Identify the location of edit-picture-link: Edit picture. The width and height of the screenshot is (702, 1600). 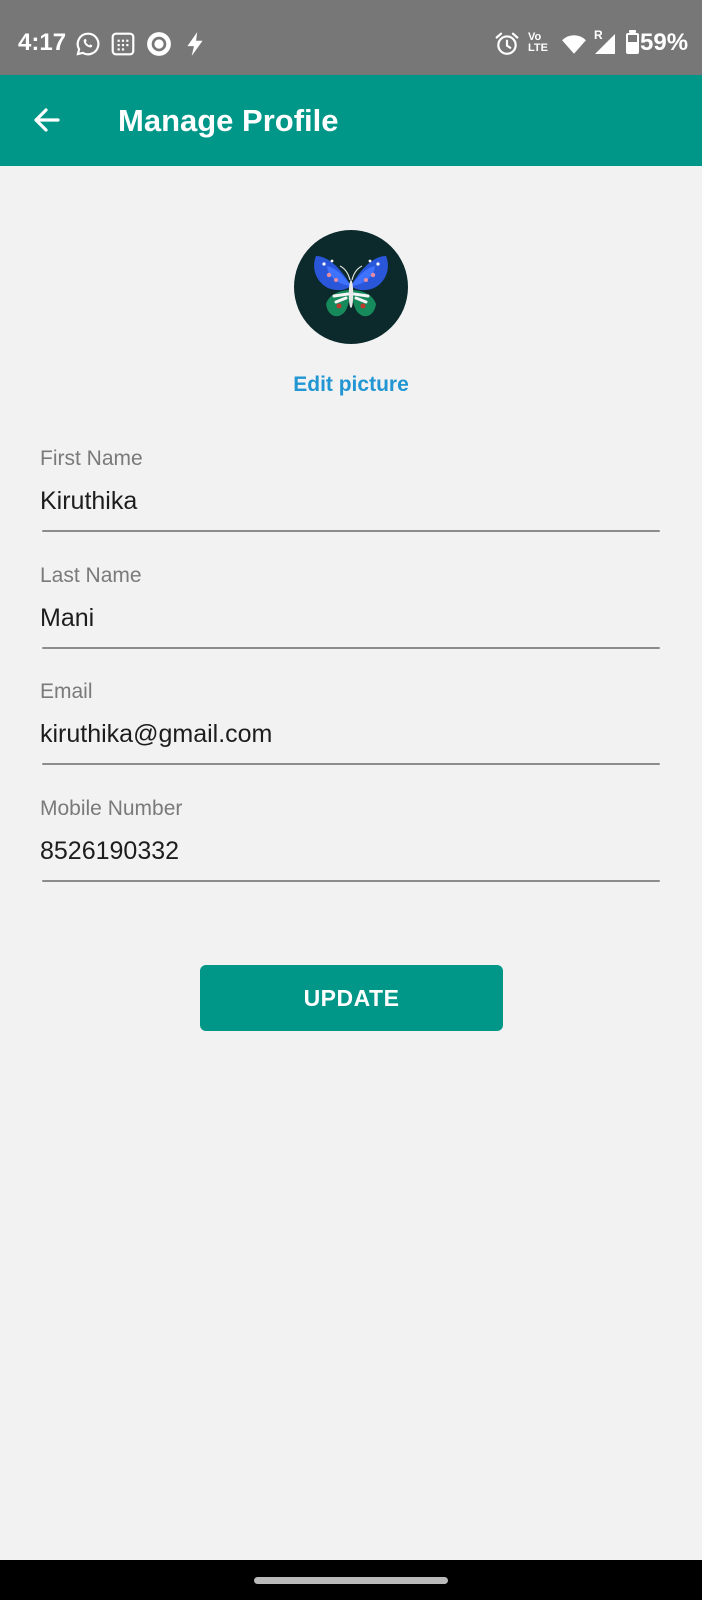
(351, 385).